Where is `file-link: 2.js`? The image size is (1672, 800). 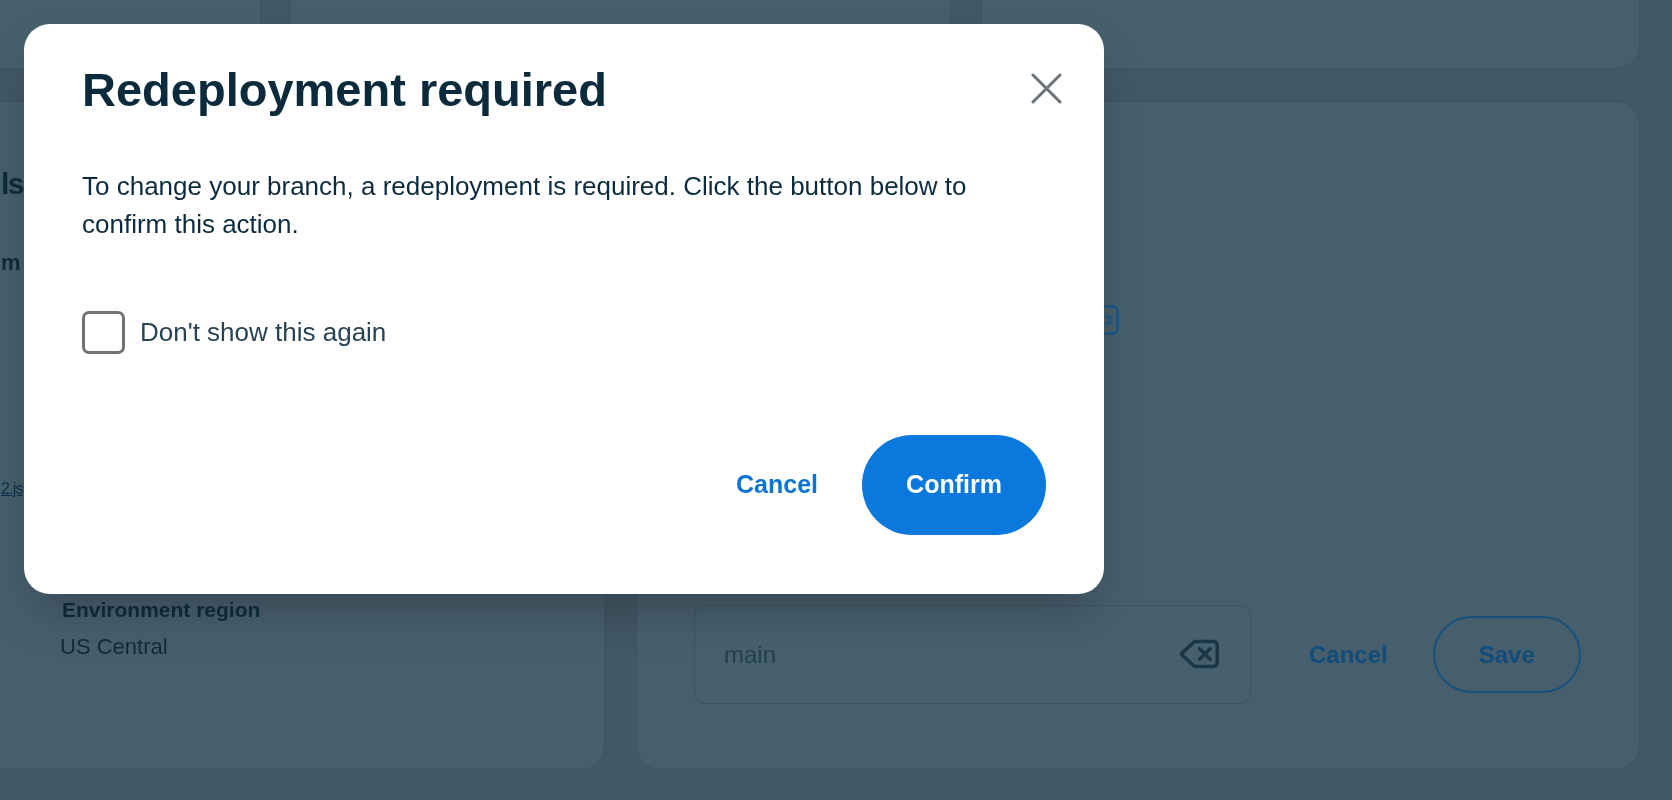 file-link: 2.js is located at coordinates (12, 489).